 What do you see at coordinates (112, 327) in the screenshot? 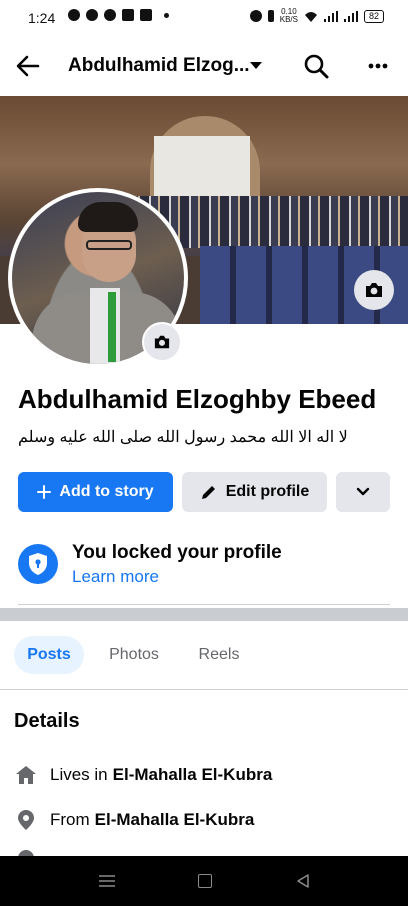
I see `avatar-lanyard` at bounding box center [112, 327].